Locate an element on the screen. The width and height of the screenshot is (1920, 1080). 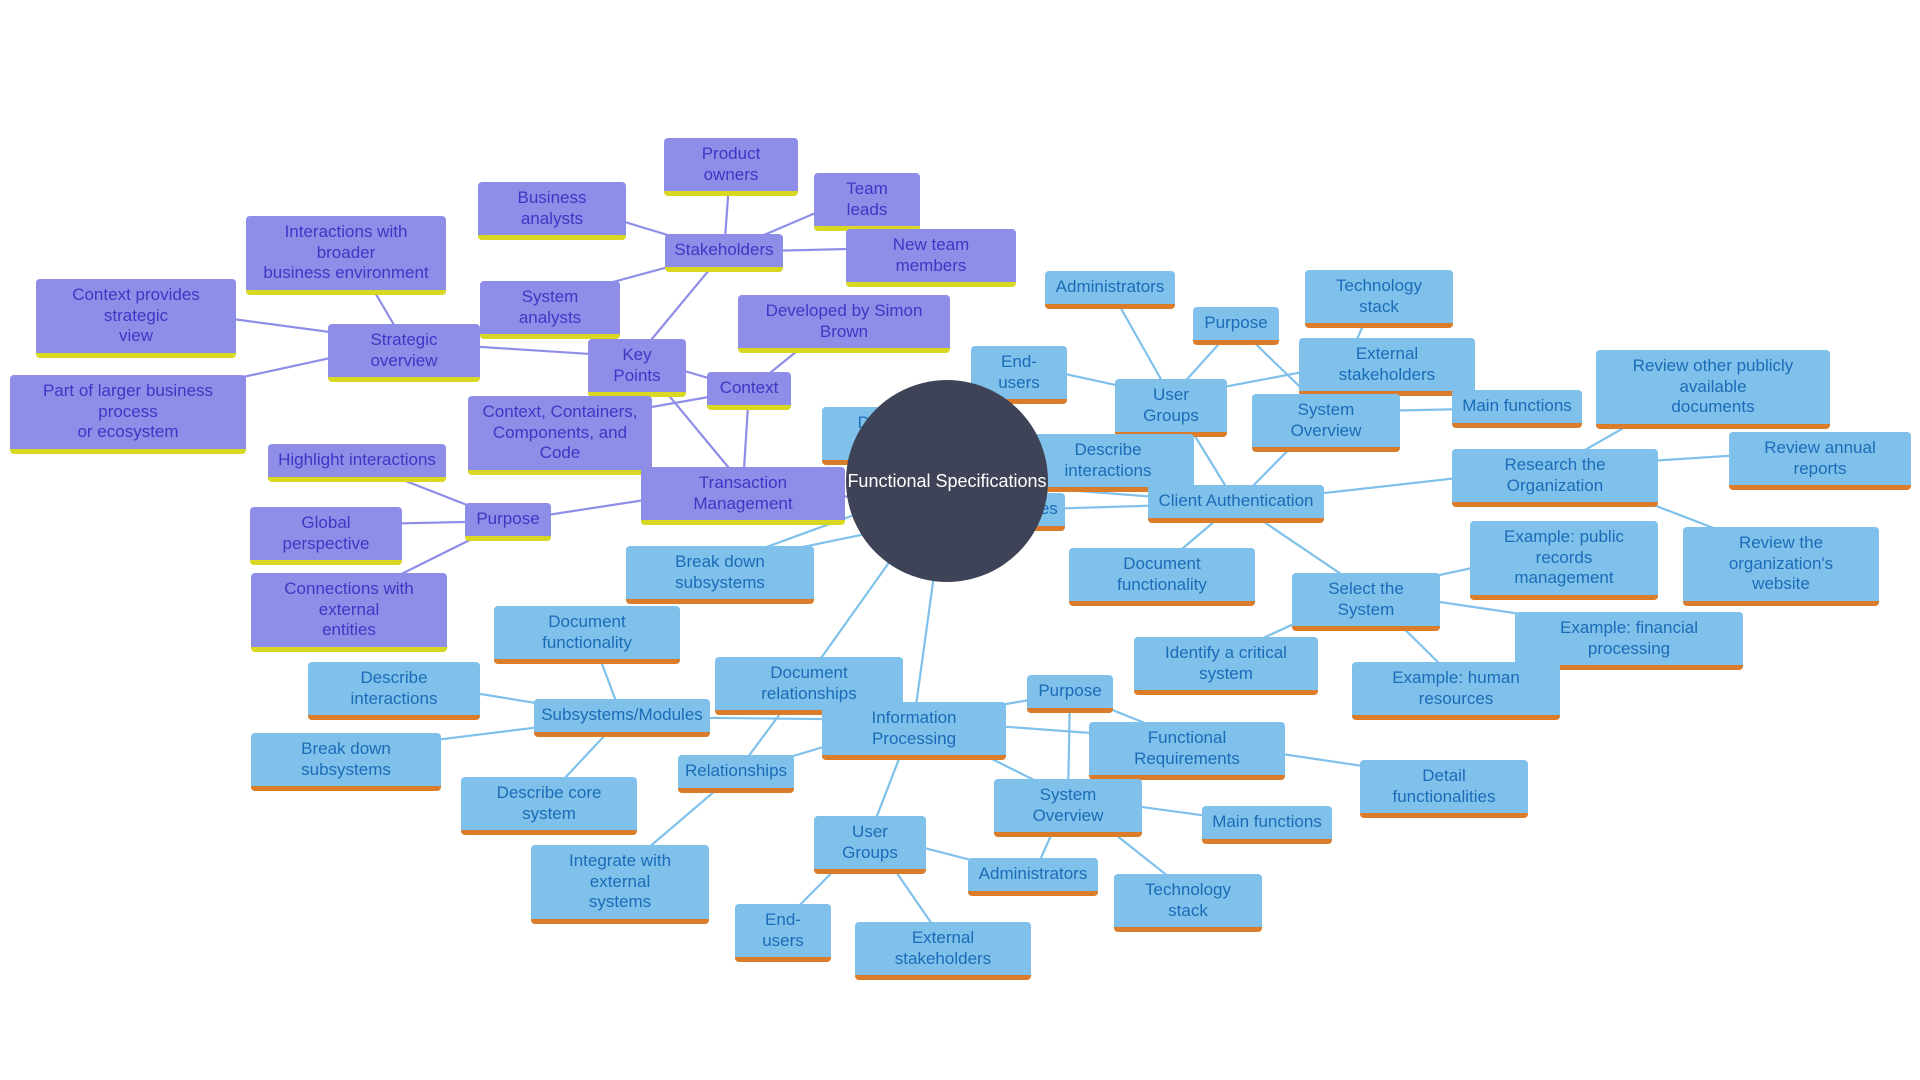
mindmap-node: Developed by Simon Brown is located at coordinates (844, 324).